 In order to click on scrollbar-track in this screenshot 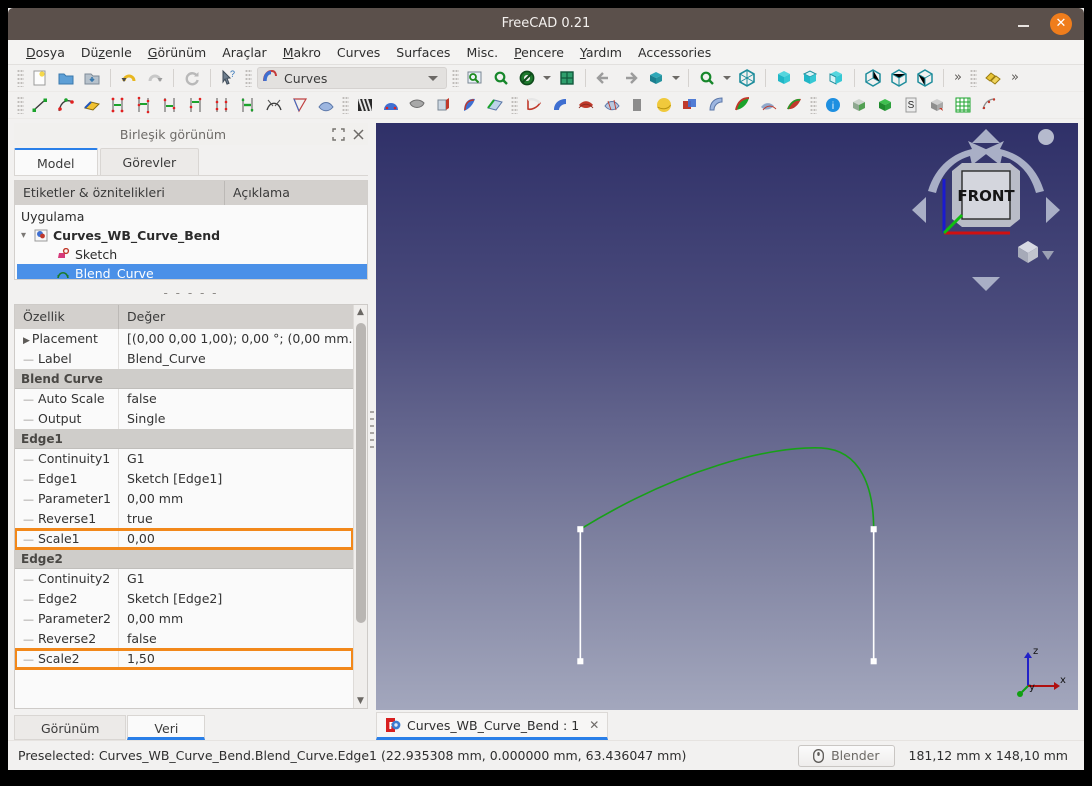, I will do `click(361, 506)`.